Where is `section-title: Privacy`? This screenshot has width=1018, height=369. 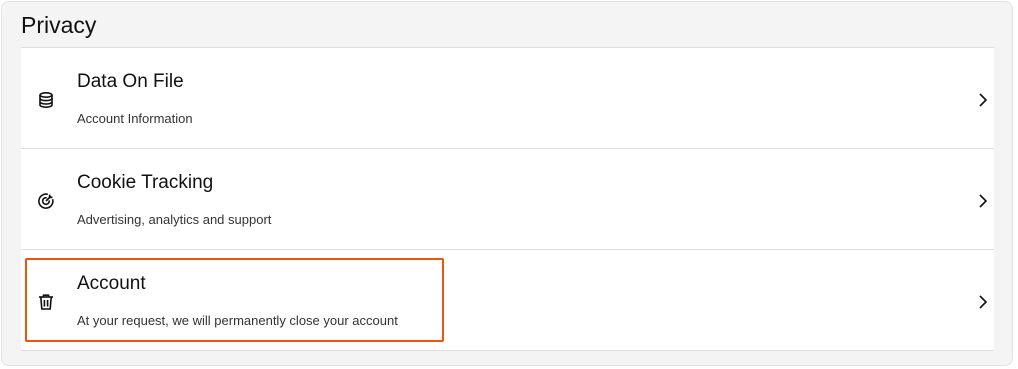
section-title: Privacy is located at coordinates (59, 25).